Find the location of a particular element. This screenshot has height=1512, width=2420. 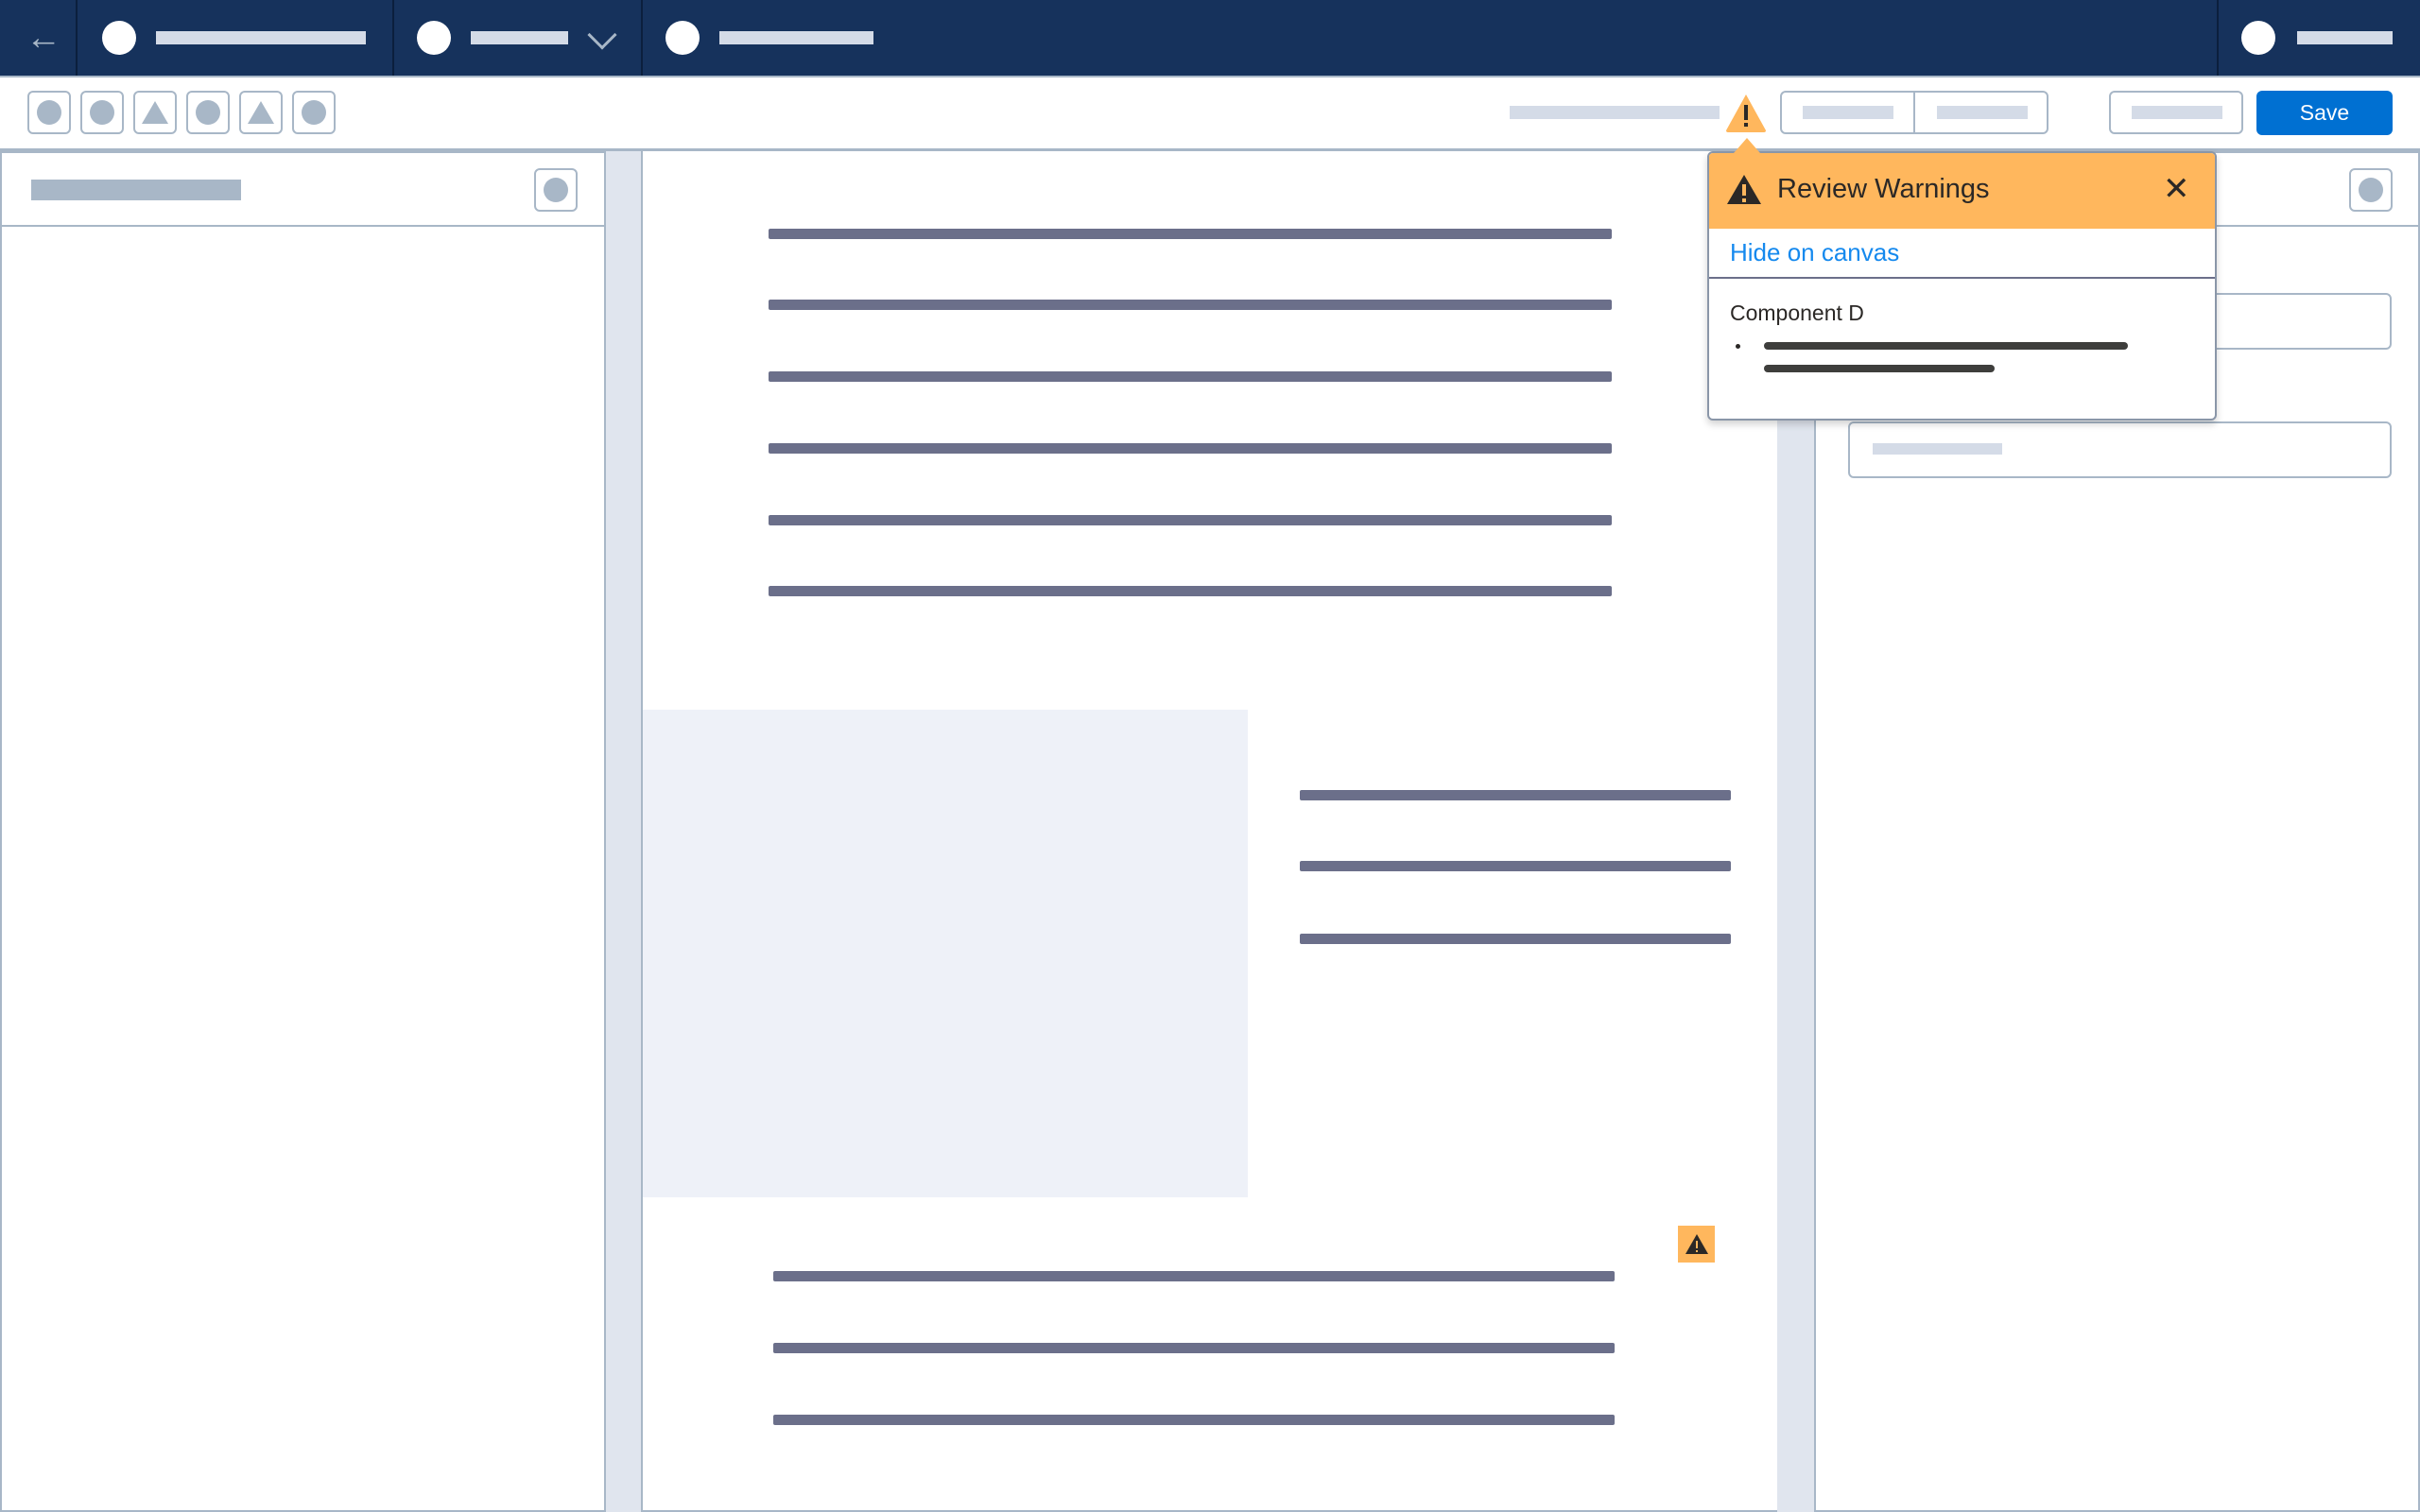

nav-item-2-label is located at coordinates (519, 37).